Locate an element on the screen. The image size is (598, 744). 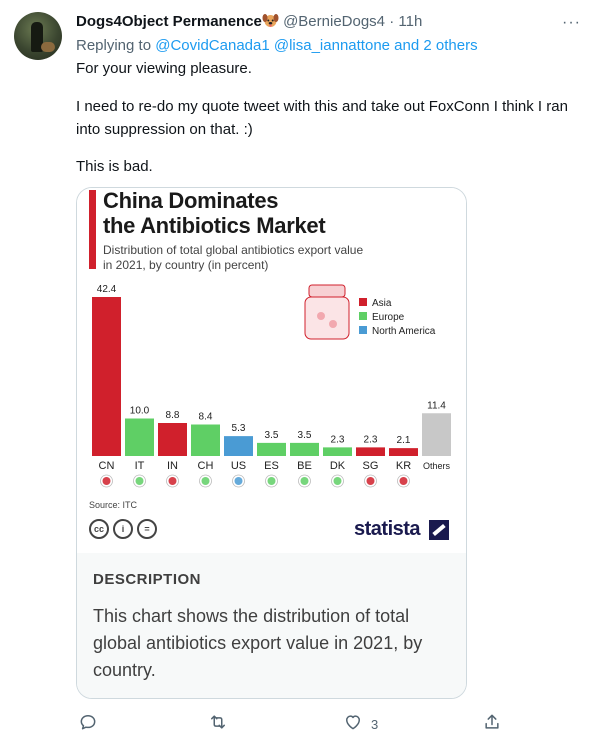
cc-icon: cc is located at coordinates (99, 529).